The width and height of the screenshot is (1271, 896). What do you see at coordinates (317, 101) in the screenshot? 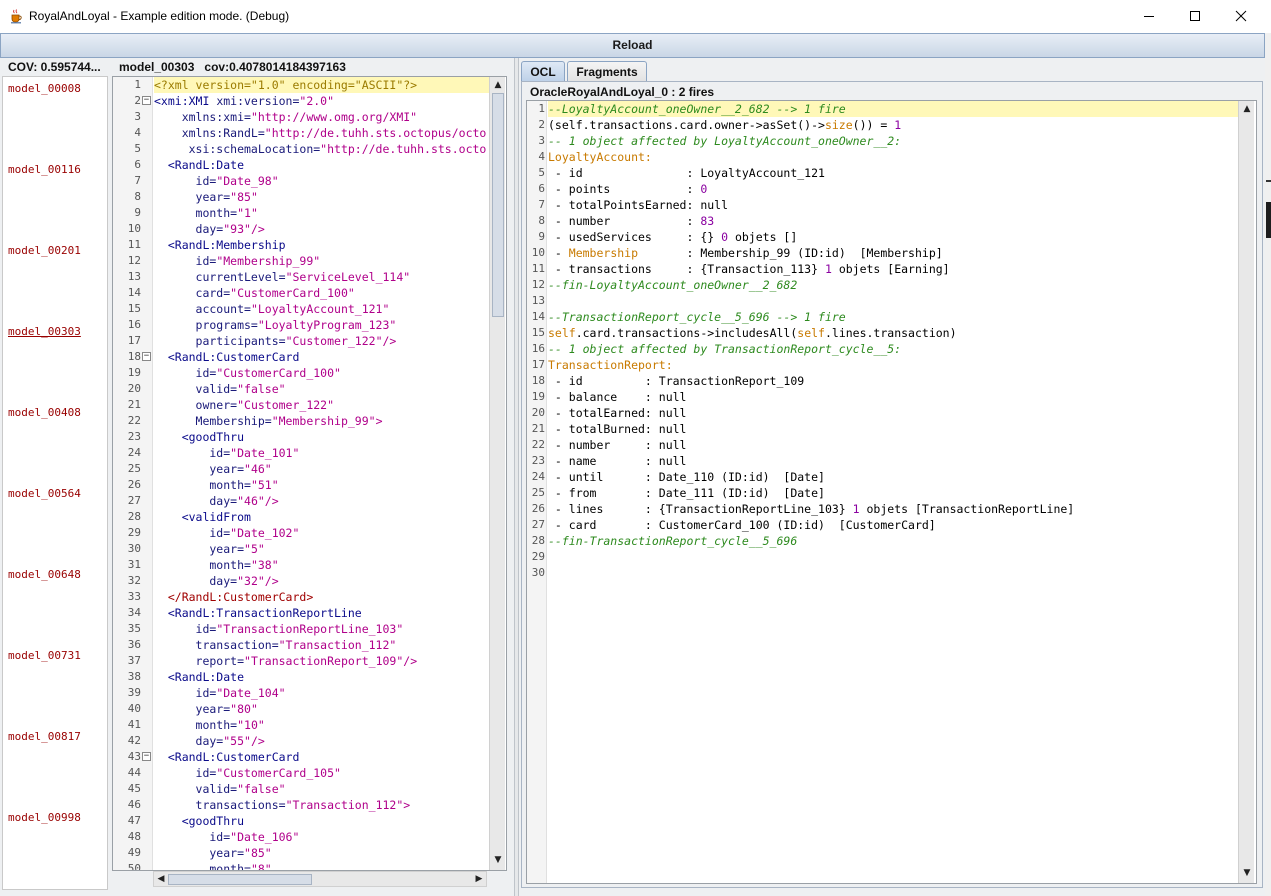
I see `code-token: "2.0"` at bounding box center [317, 101].